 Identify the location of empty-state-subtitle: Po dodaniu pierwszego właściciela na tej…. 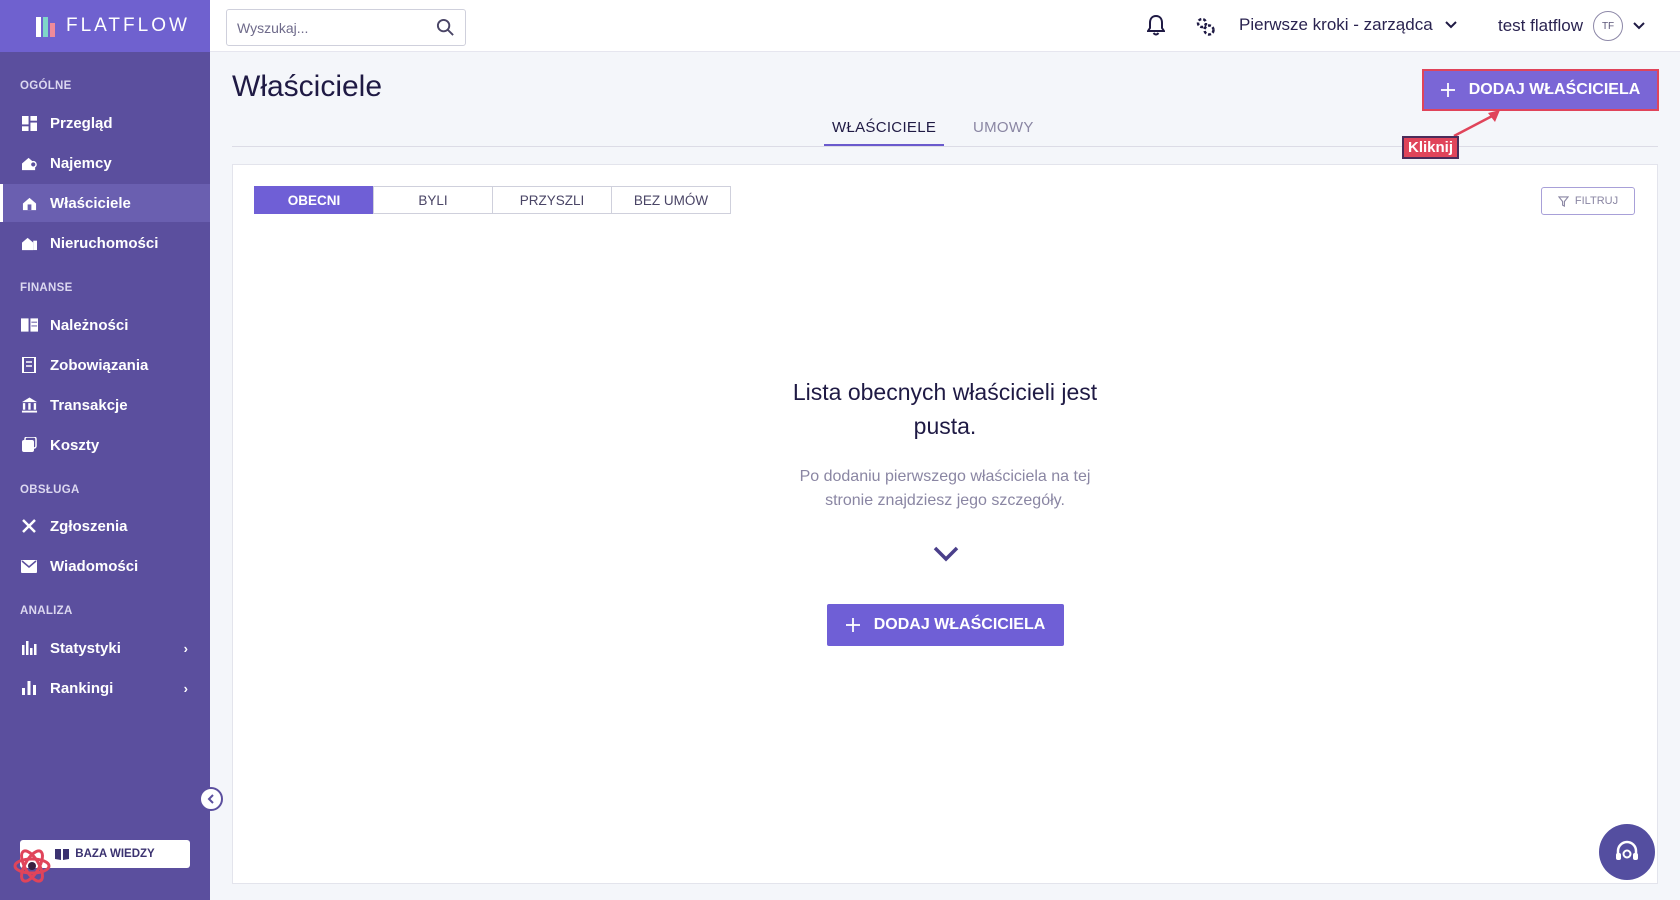
(945, 489).